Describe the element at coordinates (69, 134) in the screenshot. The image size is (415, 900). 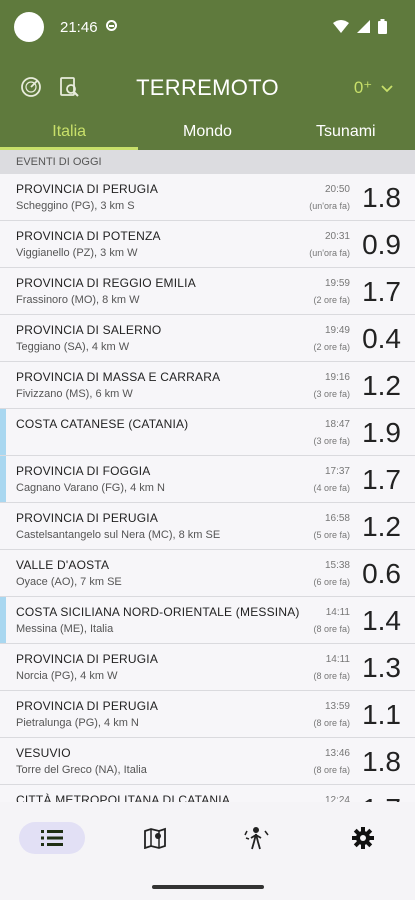
I see `tab-italia: Italia` at that location.